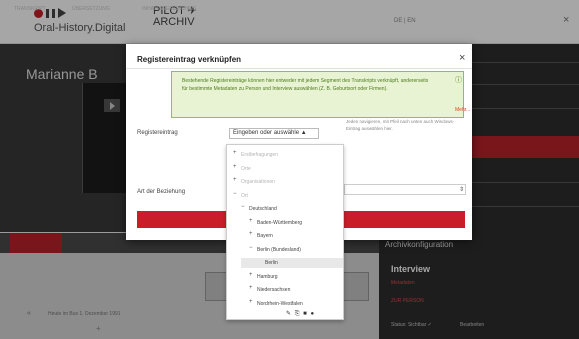 Image resolution: width=579 pixels, height=339 pixels. What do you see at coordinates (405, 189) in the screenshot?
I see `relation-type-select` at bounding box center [405, 189].